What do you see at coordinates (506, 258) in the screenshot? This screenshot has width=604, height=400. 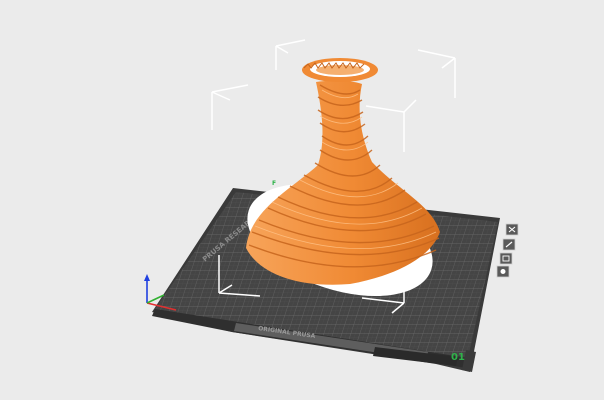 I see `layers-icon` at bounding box center [506, 258].